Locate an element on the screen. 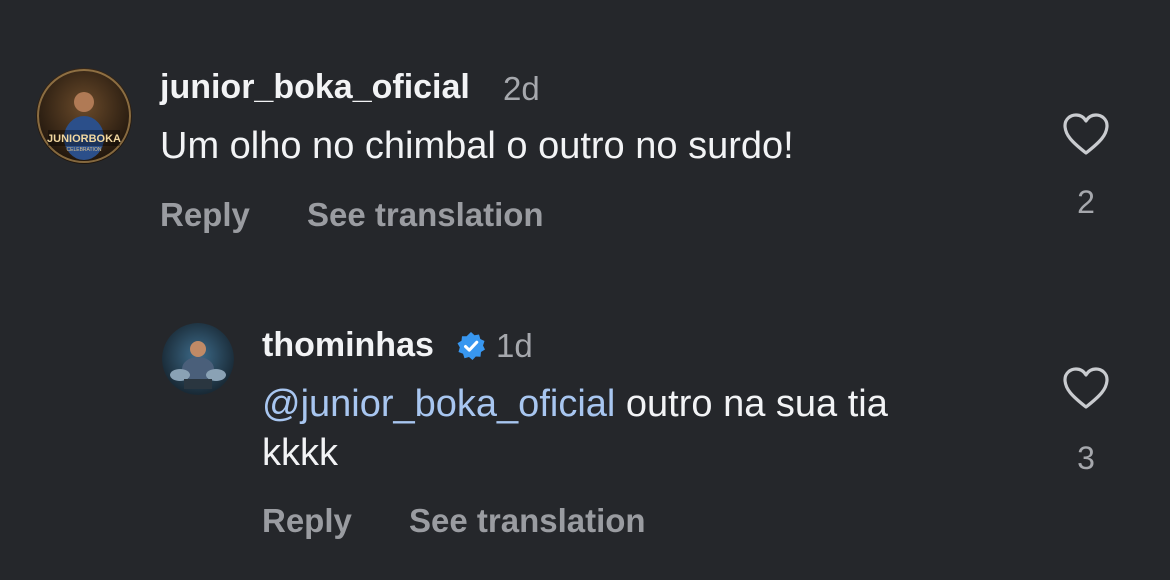 This screenshot has height=580, width=1170. comment-timestamp: 1d is located at coordinates (514, 345).